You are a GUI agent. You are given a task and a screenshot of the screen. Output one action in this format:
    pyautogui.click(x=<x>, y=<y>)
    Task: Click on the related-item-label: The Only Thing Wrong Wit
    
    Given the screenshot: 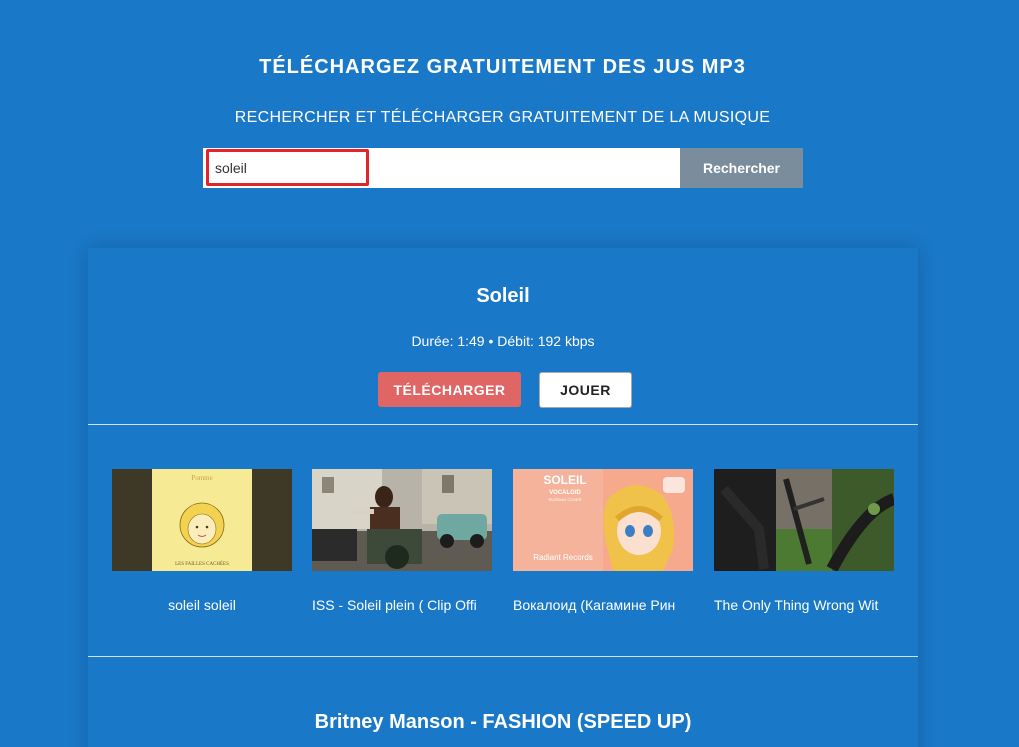 What is the action you would take?
    pyautogui.click(x=796, y=605)
    